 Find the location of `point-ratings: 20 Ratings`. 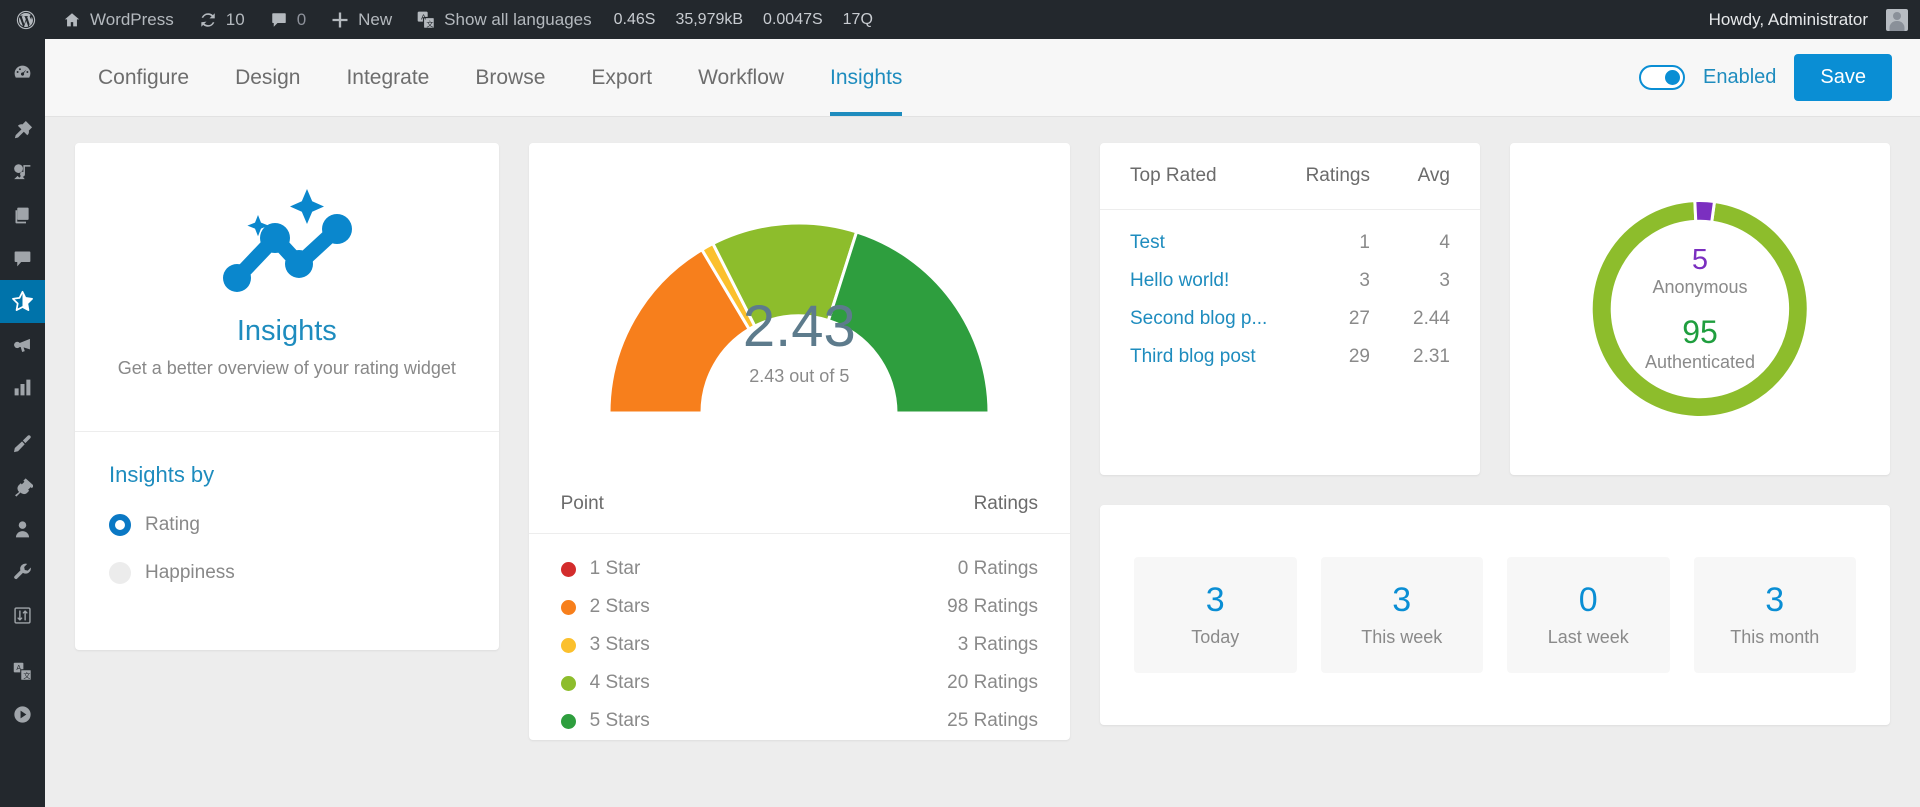

point-ratings: 20 Ratings is located at coordinates (992, 682).